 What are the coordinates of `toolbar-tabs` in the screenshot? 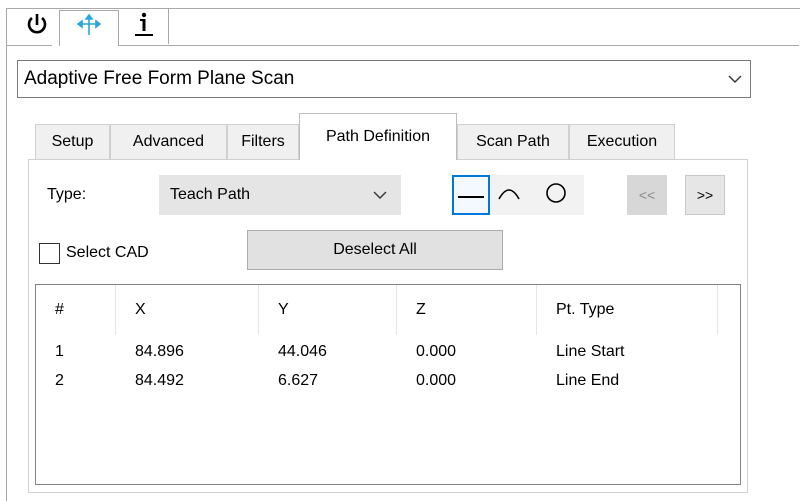 It's located at (122, 27).